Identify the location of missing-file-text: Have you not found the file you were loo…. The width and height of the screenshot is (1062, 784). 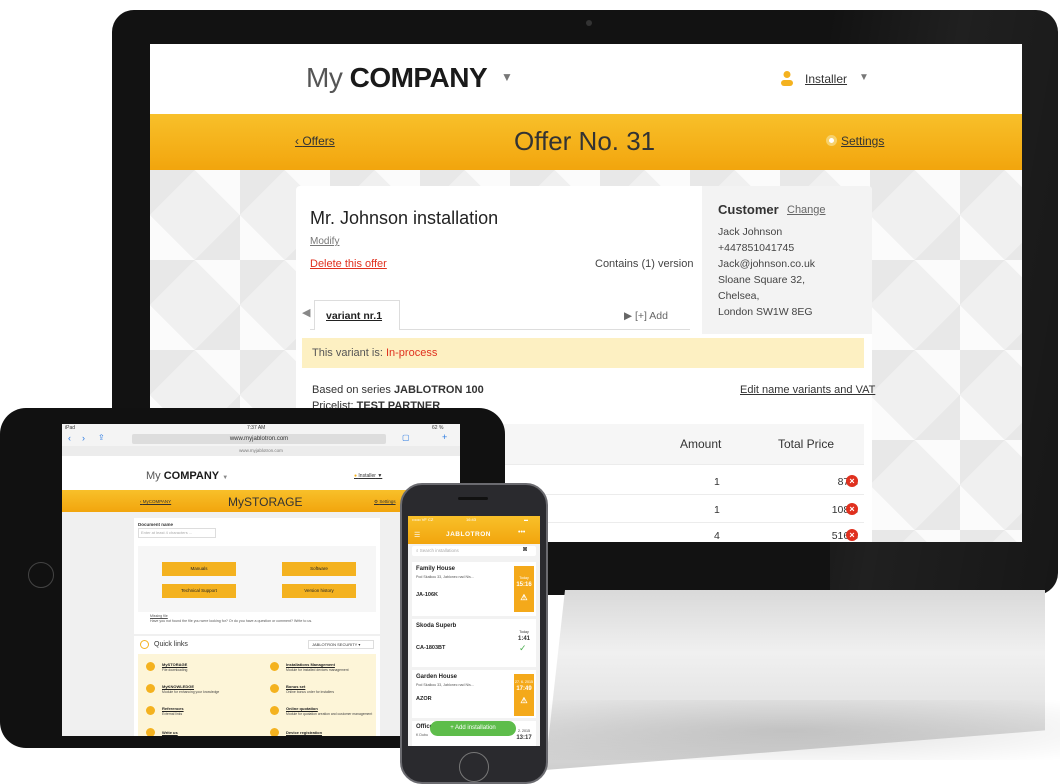
(231, 621).